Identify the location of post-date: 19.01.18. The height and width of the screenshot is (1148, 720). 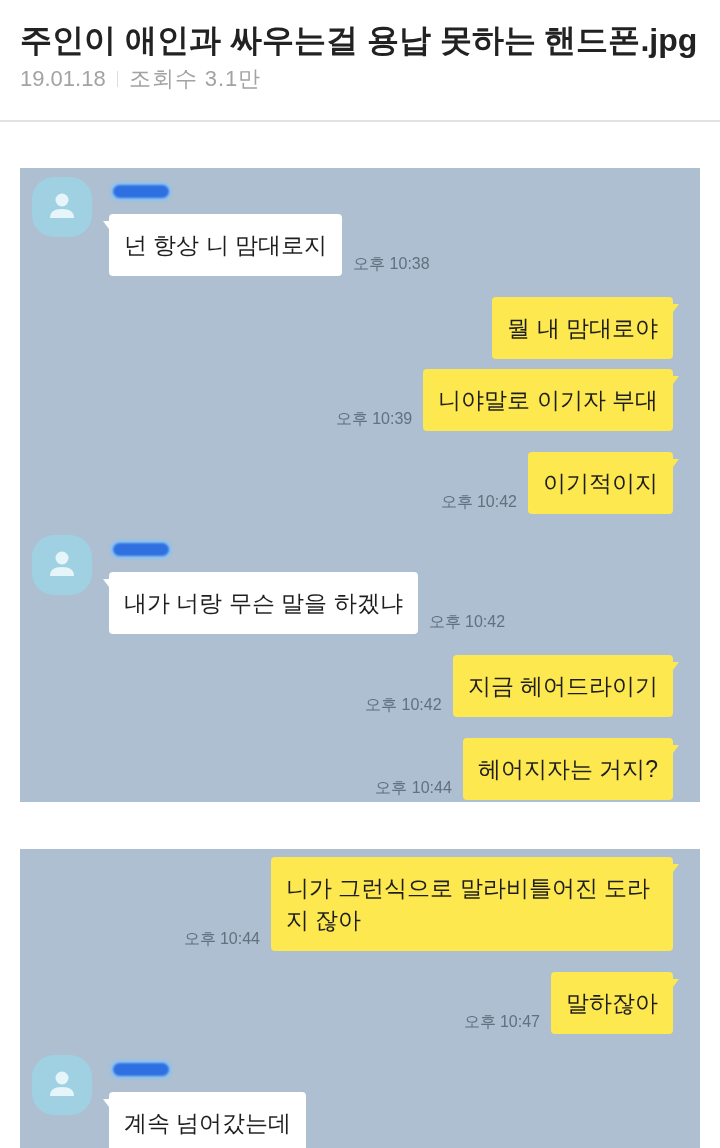
(63, 79).